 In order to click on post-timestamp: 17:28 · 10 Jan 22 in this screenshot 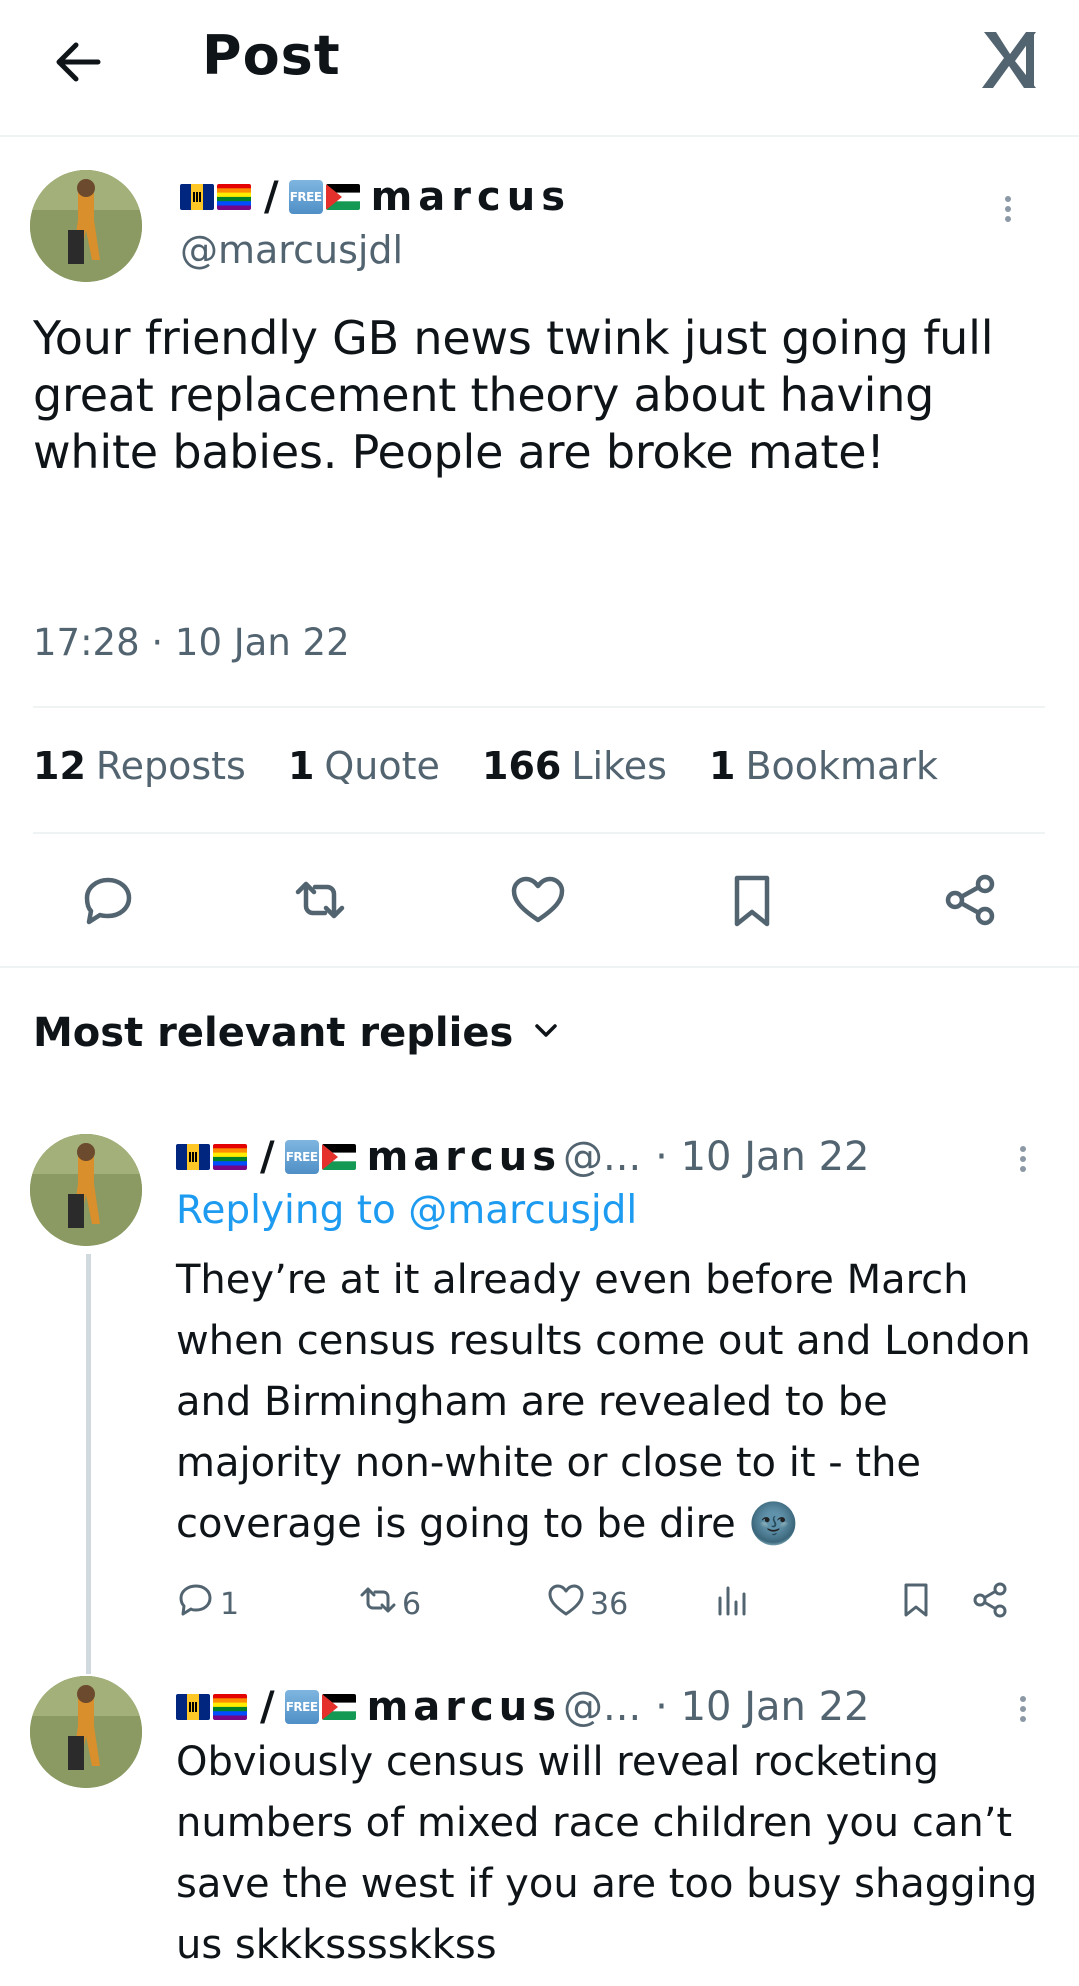, I will do `click(191, 642)`.